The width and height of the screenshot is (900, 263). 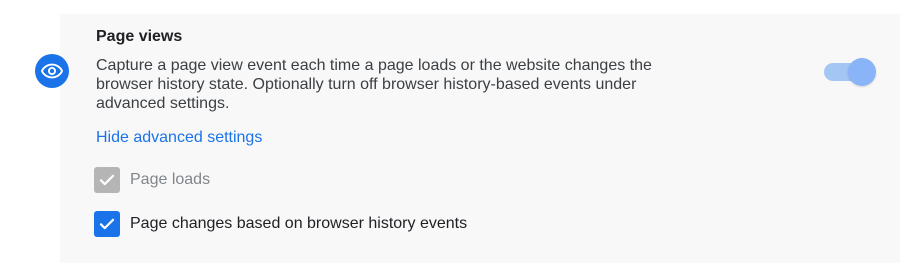 I want to click on toggle-thumb, so click(x=862, y=72).